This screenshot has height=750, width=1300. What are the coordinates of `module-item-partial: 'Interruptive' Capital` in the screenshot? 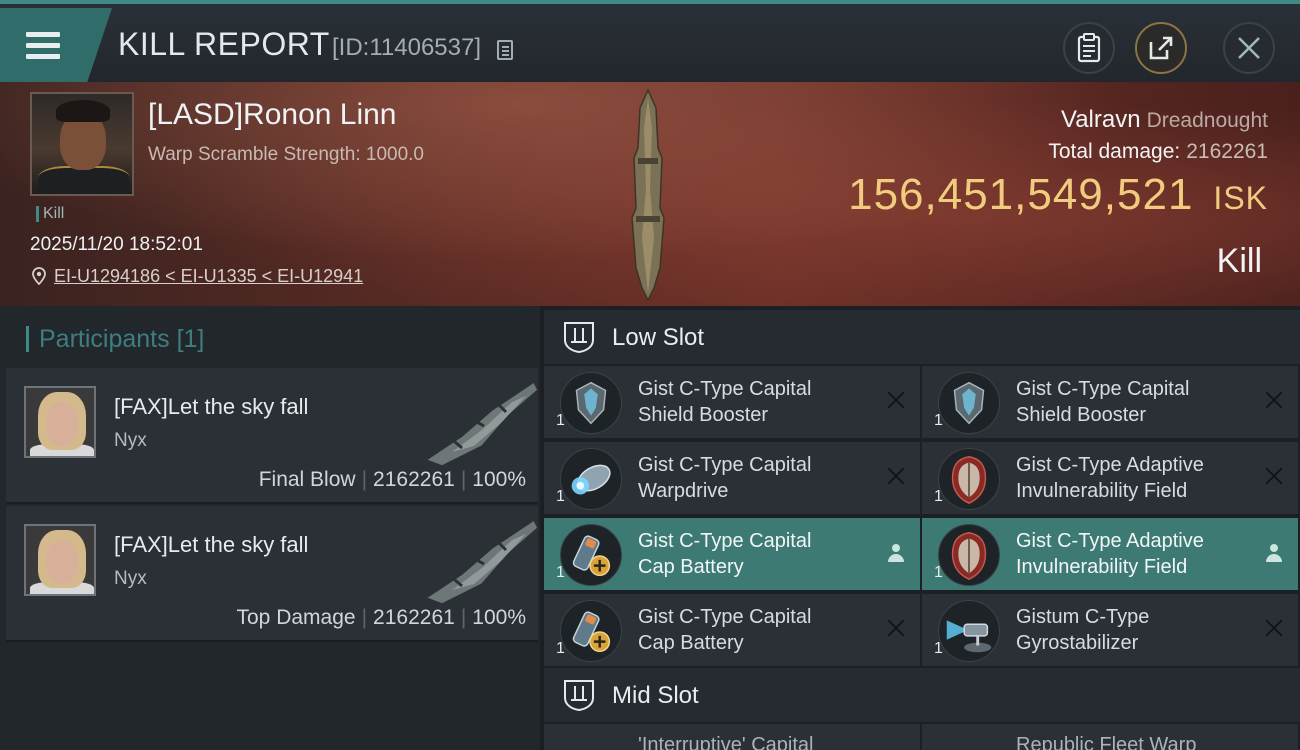 It's located at (732, 737).